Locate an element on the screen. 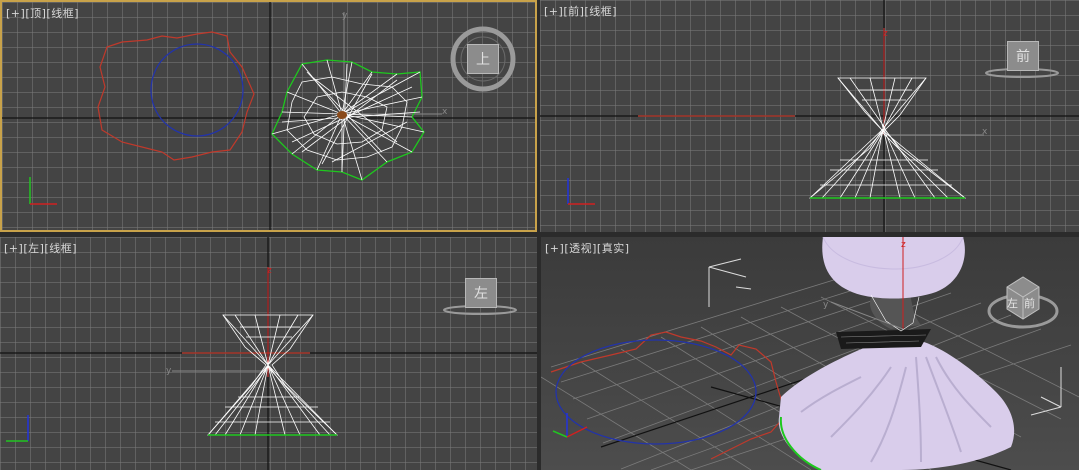  front-axis-z-label: z is located at coordinates (885, 34).